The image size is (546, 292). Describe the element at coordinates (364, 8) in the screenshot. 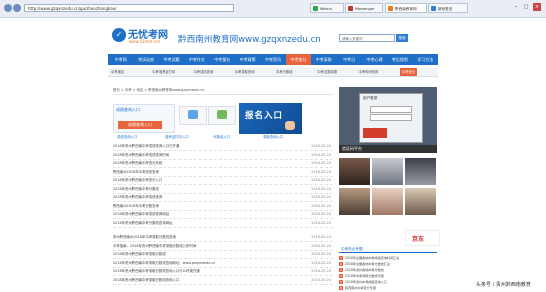

I see `browser-tab: Messenger` at that location.